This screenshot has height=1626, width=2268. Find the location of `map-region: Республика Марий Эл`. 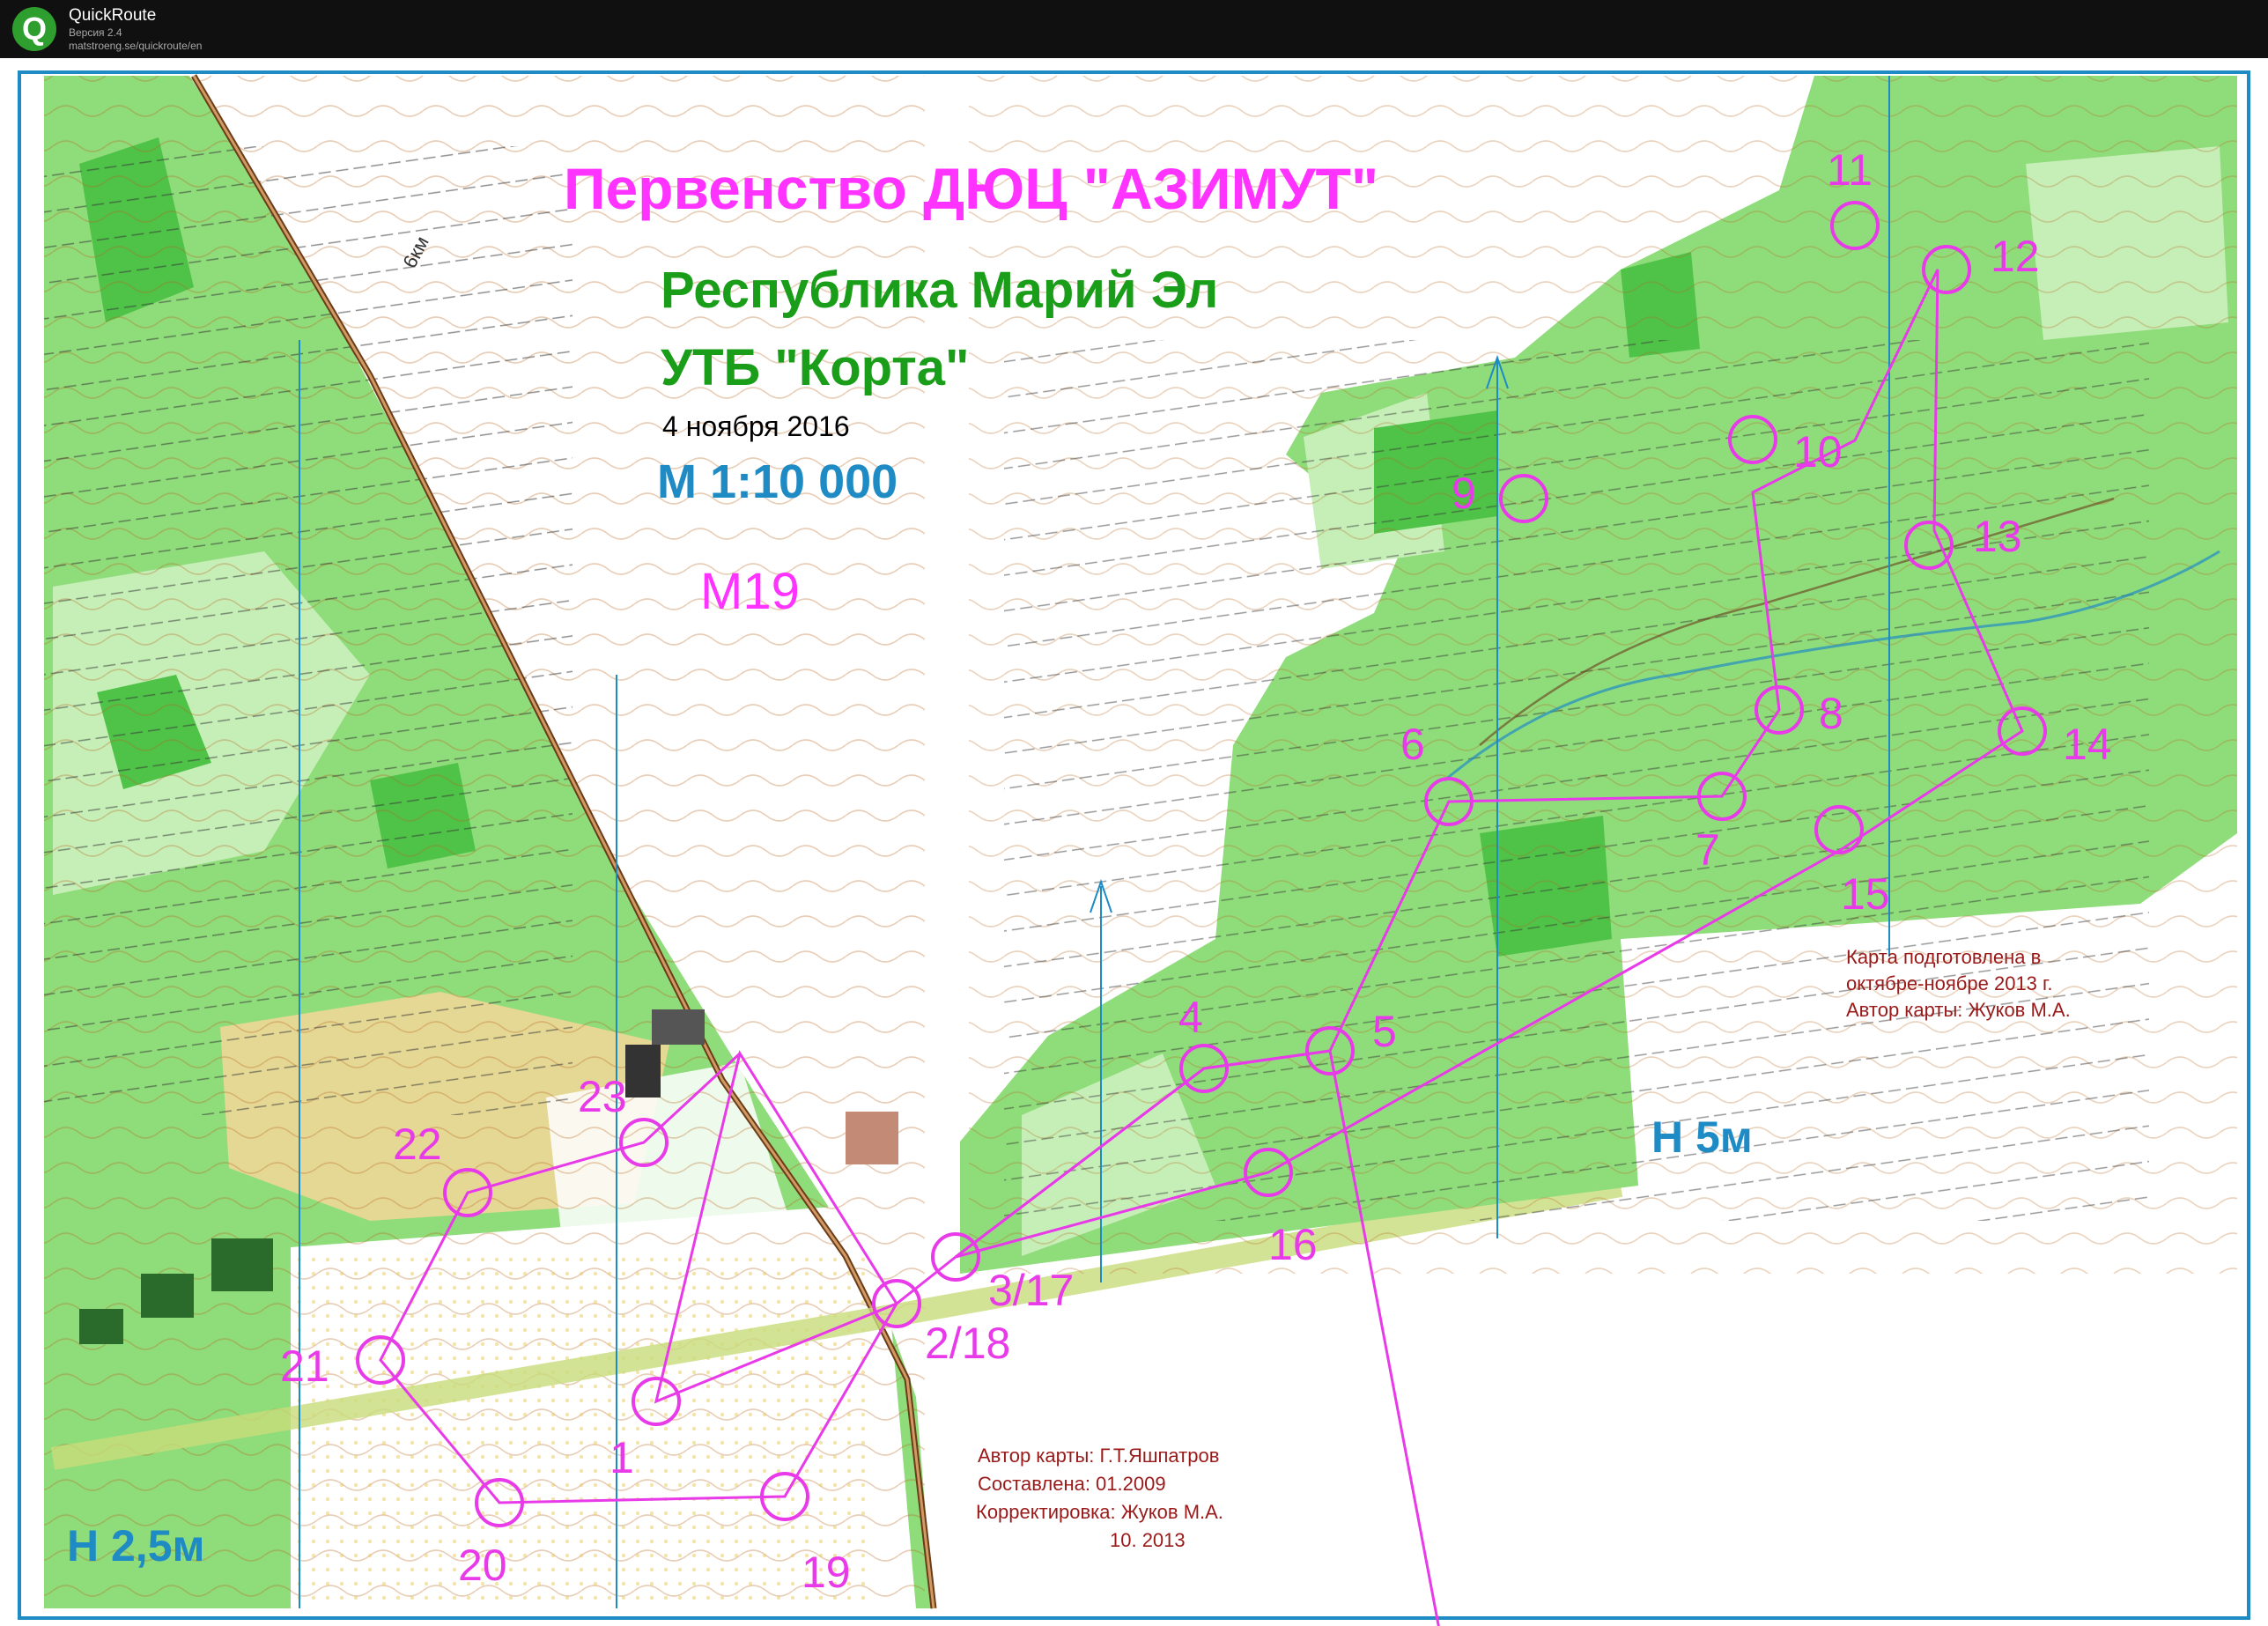

map-region: Республика Марий Эл is located at coordinates (940, 290).